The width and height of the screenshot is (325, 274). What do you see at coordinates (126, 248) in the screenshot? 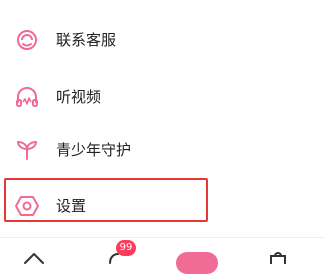
I see `messages-badge: 99` at bounding box center [126, 248].